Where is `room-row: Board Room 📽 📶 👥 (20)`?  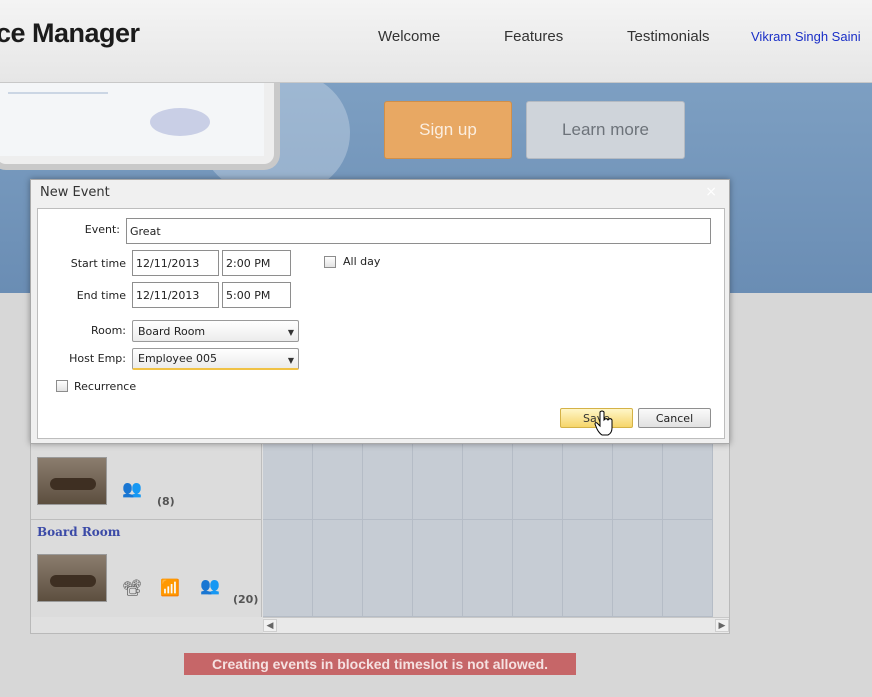
room-row: Board Room 📽 📶 👥 (20) is located at coordinates (146, 568).